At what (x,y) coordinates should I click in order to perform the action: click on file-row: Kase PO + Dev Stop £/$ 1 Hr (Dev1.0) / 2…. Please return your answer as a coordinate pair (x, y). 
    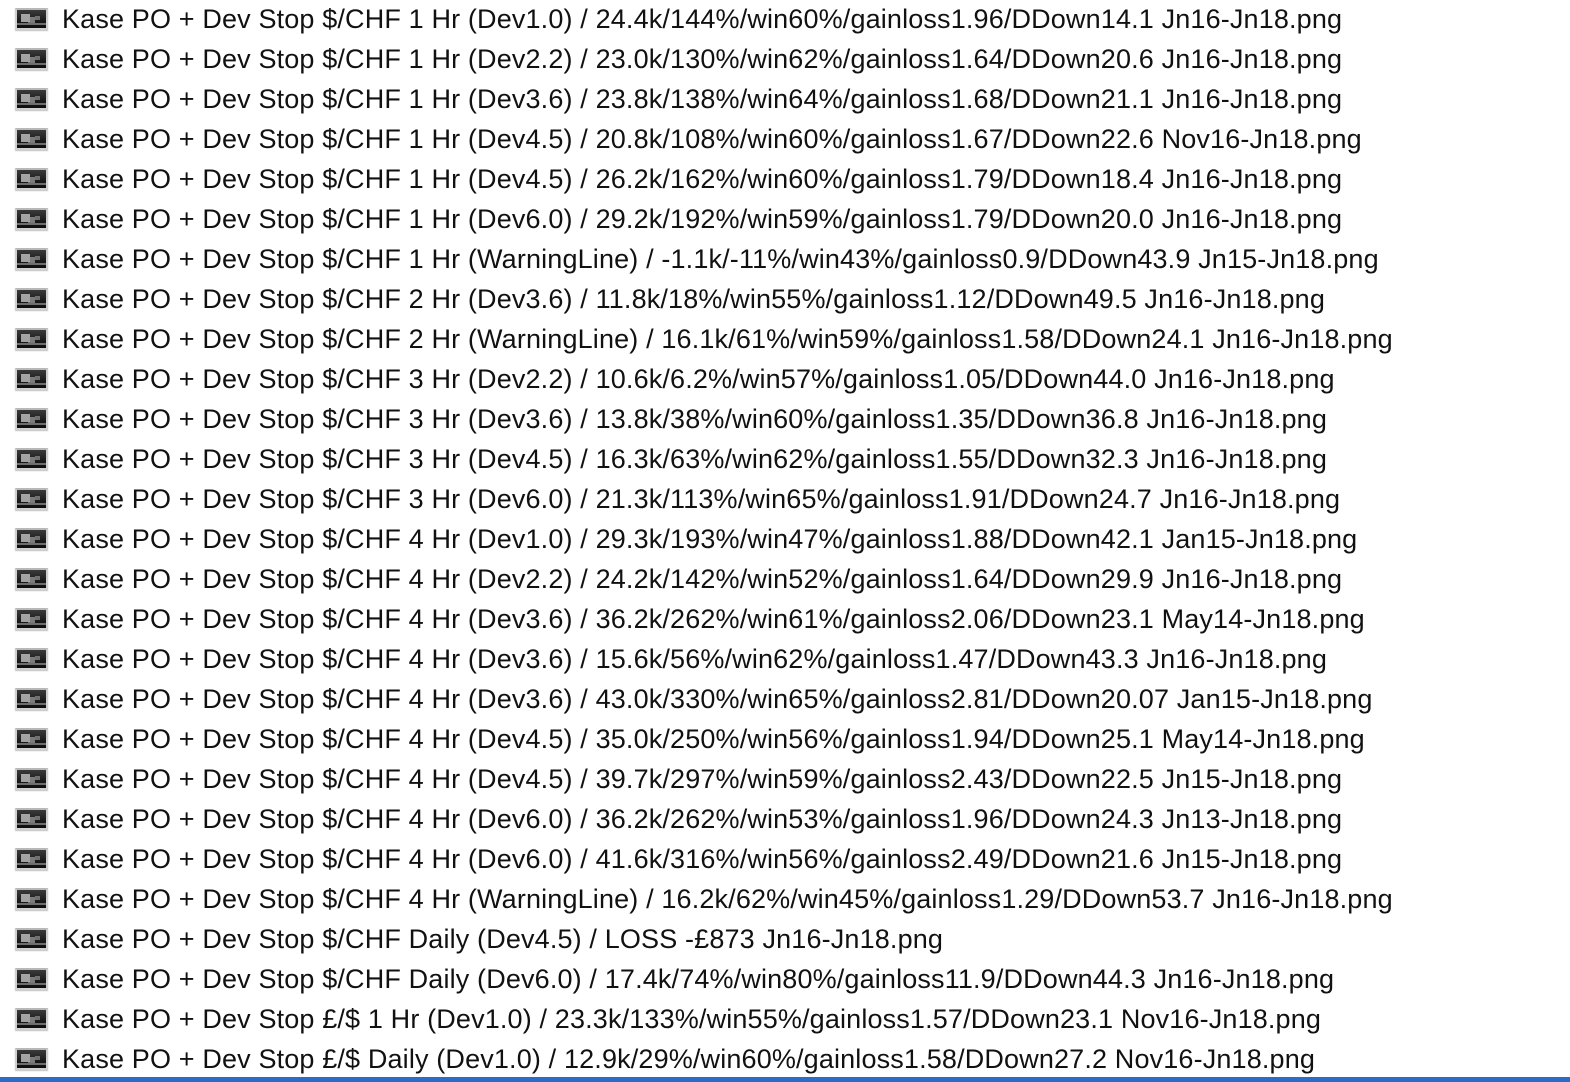
    Looking at the image, I should click on (785, 1020).